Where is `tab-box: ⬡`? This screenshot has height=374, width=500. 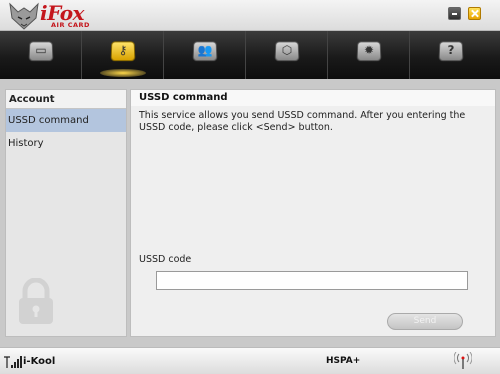 tab-box: ⬡ is located at coordinates (287, 55).